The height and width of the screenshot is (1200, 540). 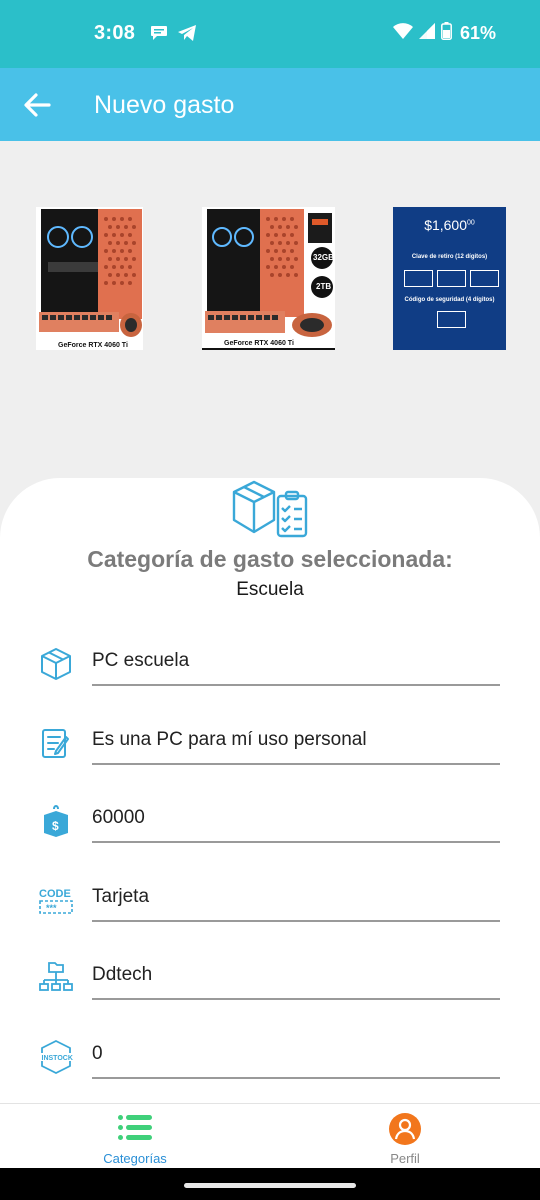 What do you see at coordinates (296, 1078) in the screenshot?
I see `stock-field-underline` at bounding box center [296, 1078].